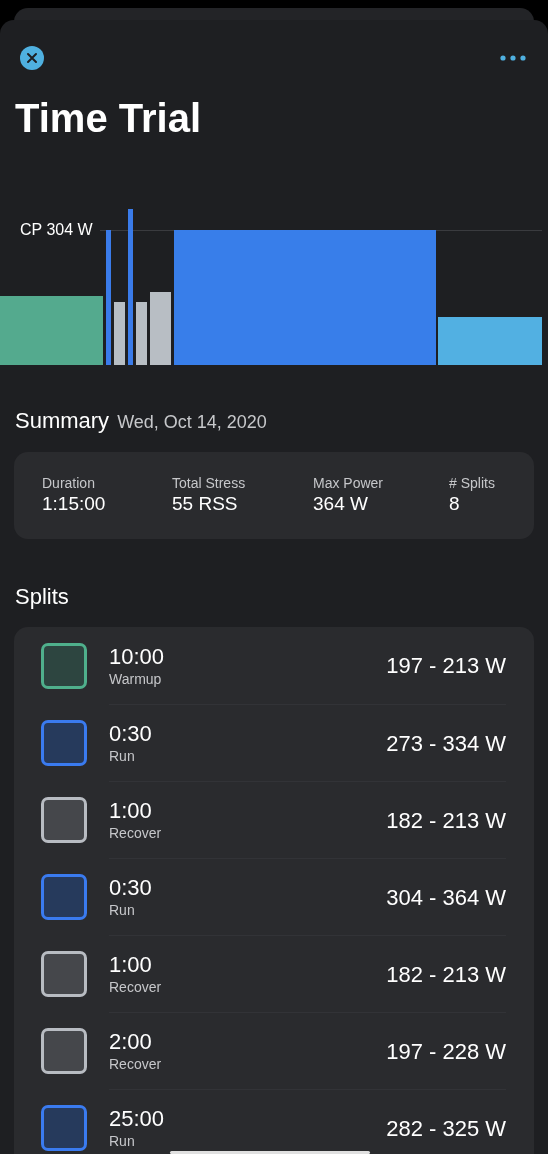 Image resolution: width=548 pixels, height=1154 pixels. What do you see at coordinates (472, 483) in the screenshot?
I see `stat-label: # Splits` at bounding box center [472, 483].